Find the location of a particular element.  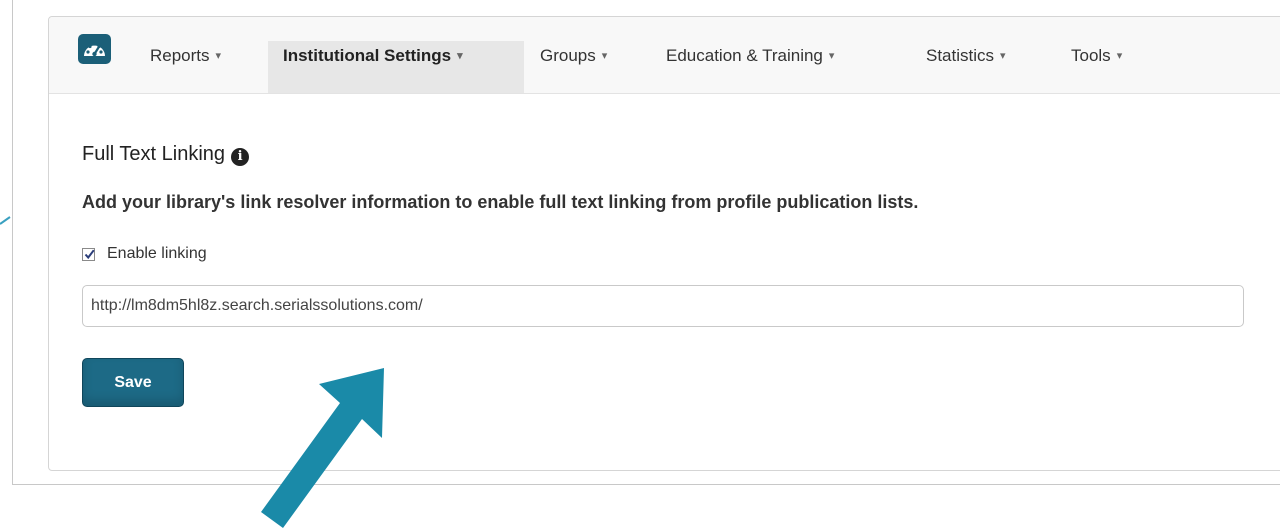

nav-label: Groups is located at coordinates (568, 55).